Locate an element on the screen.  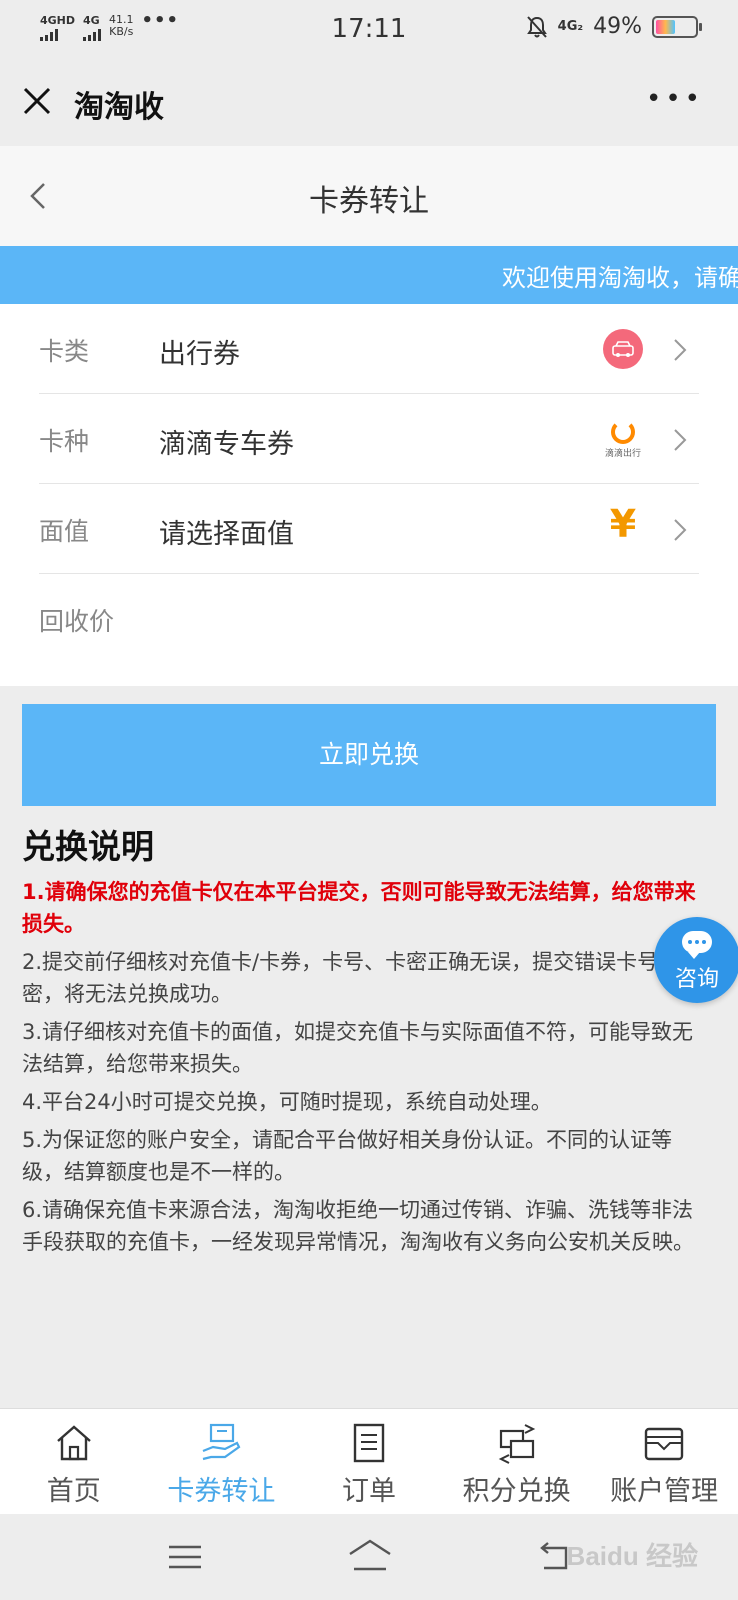
note-item: 1.请确保您的充值卡仅在本平台提交，否则可能导致无法结算，给您带来损失。 is located at coordinates (359, 908).